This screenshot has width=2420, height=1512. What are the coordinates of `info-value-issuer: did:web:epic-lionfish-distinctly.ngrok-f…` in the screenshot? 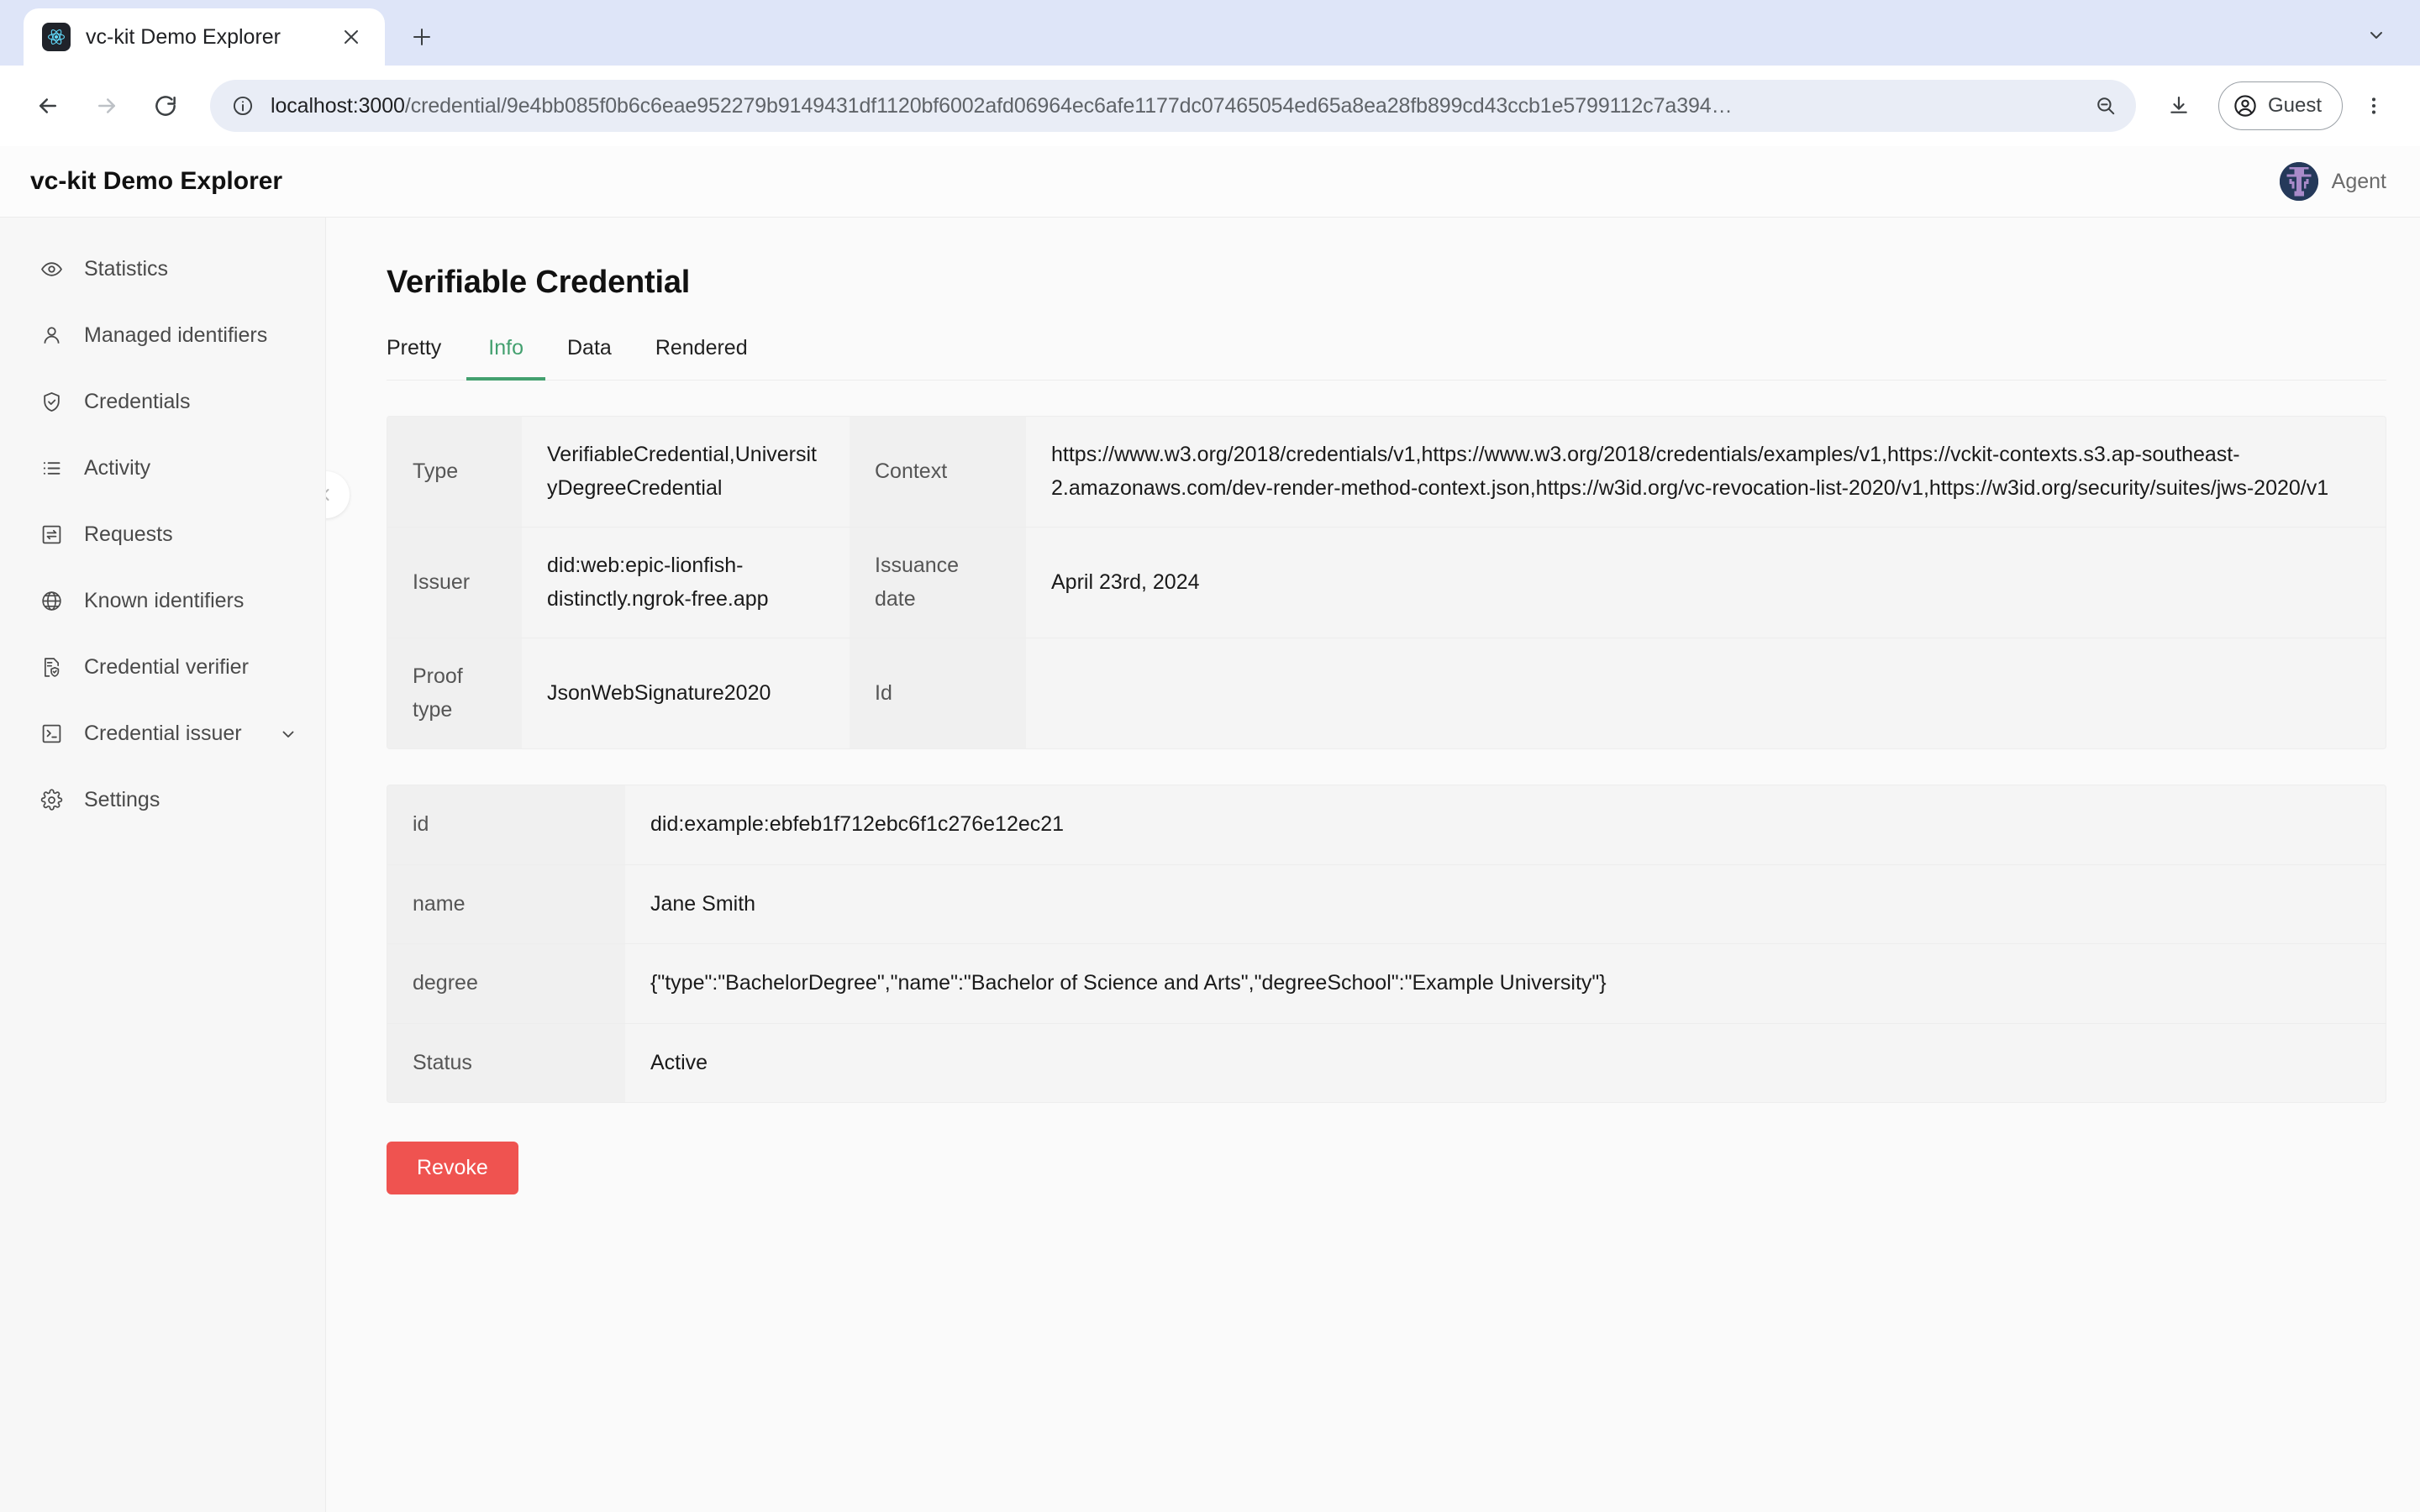 It's located at (686, 582).